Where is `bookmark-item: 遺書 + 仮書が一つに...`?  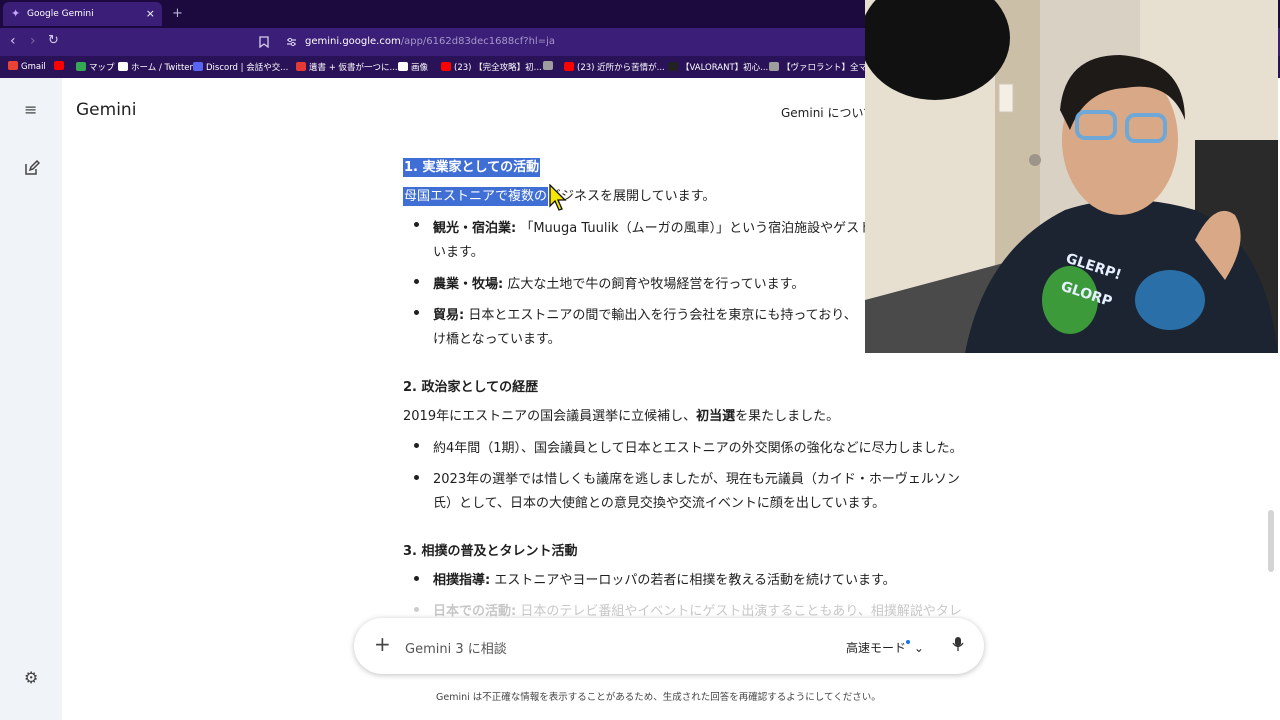 bookmark-item: 遺書 + 仮書が一つに... is located at coordinates (347, 67).